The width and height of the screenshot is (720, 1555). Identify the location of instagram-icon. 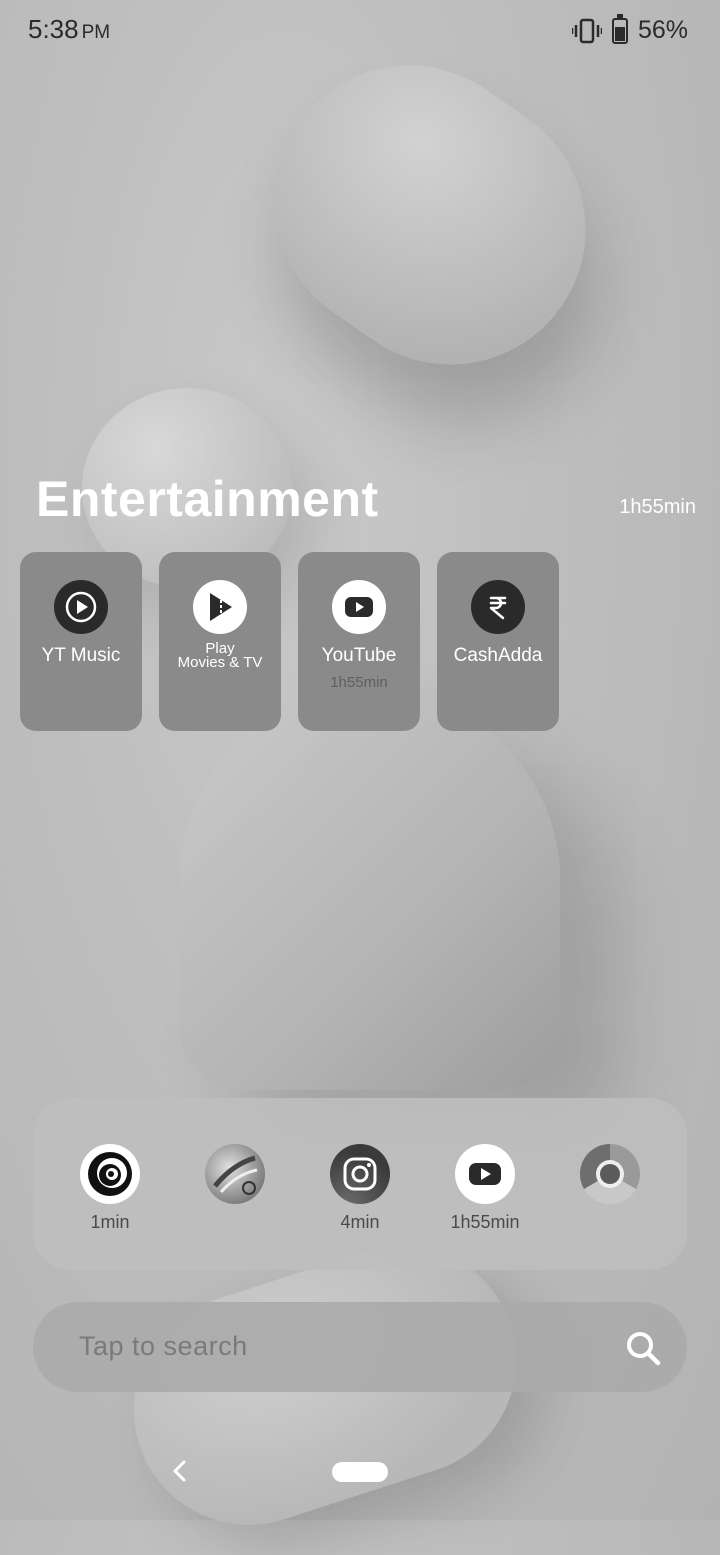
(360, 1174).